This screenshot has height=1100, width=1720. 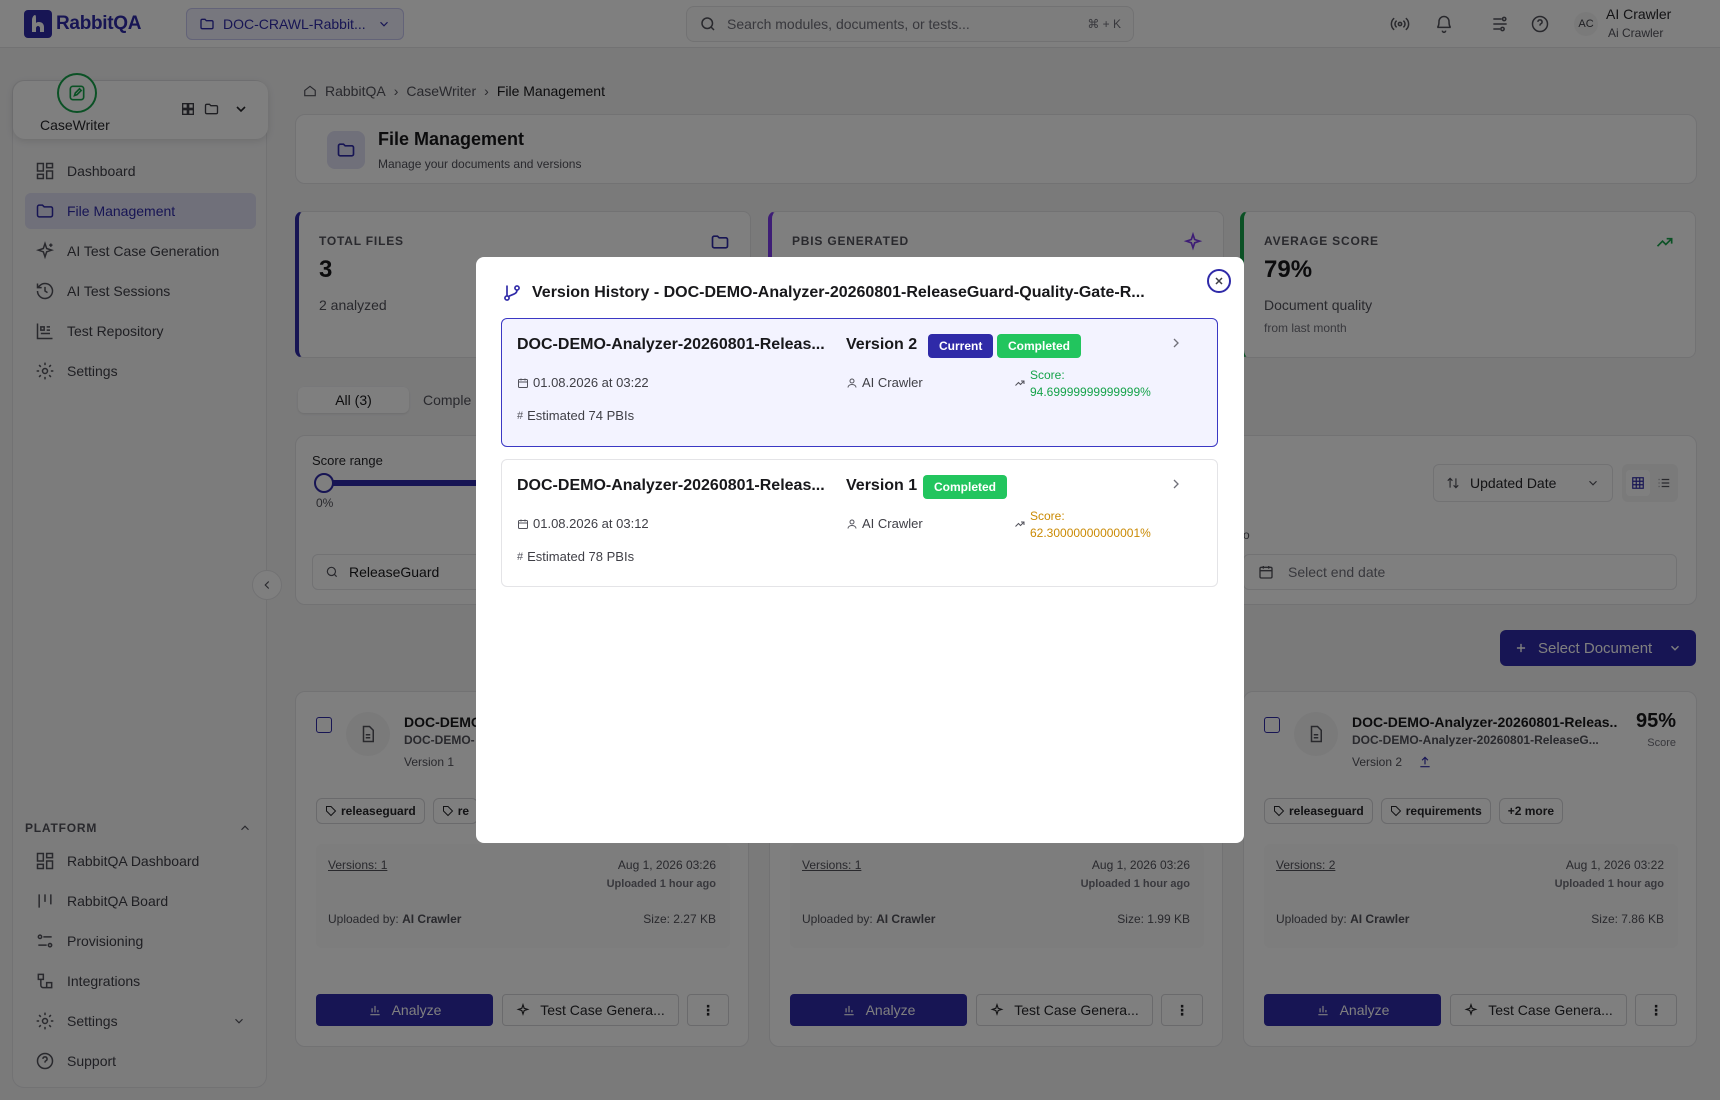 I want to click on version-number: Version 2, so click(x=882, y=344).